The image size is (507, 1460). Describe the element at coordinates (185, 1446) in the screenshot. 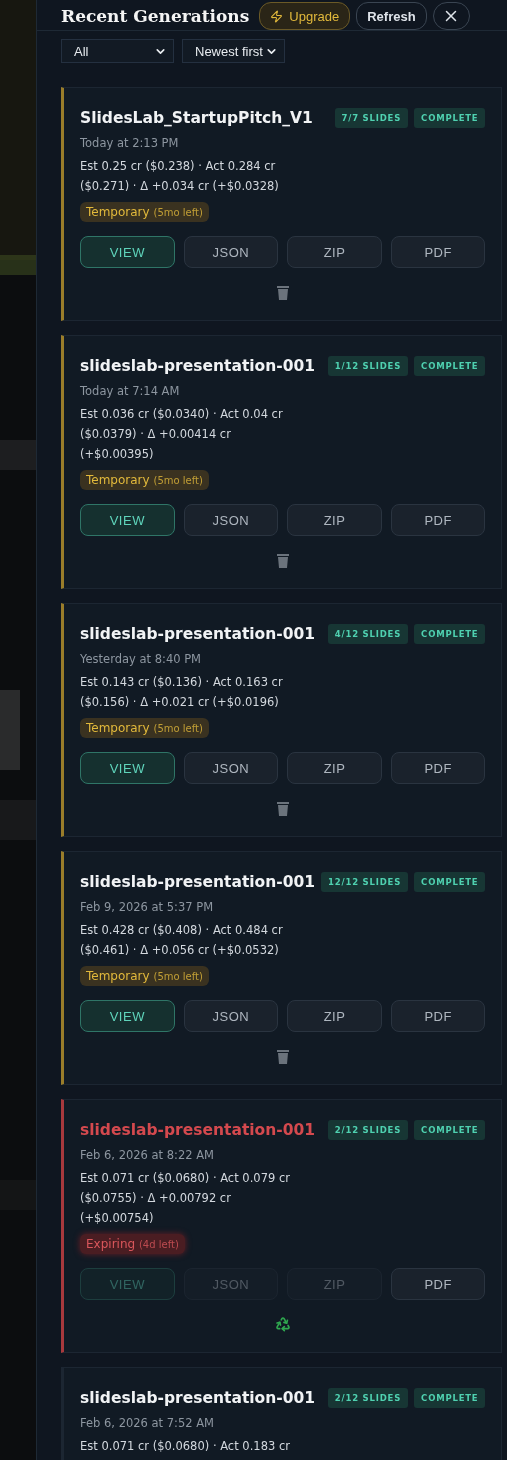

I see `cost-summary: Est 0.071 cr ($0.0680) · Act 0.183 cr` at that location.